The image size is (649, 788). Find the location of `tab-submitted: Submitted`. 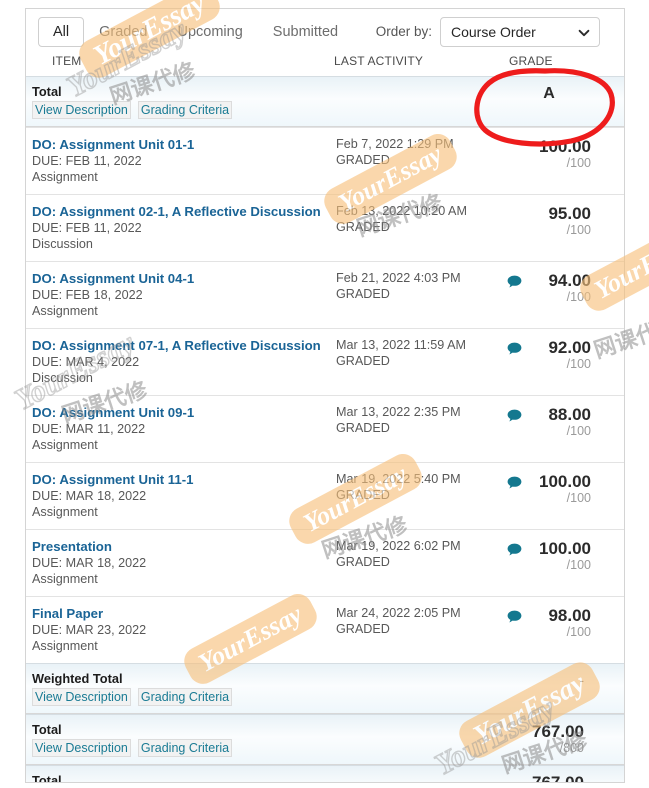

tab-submitted: Submitted is located at coordinates (305, 32).